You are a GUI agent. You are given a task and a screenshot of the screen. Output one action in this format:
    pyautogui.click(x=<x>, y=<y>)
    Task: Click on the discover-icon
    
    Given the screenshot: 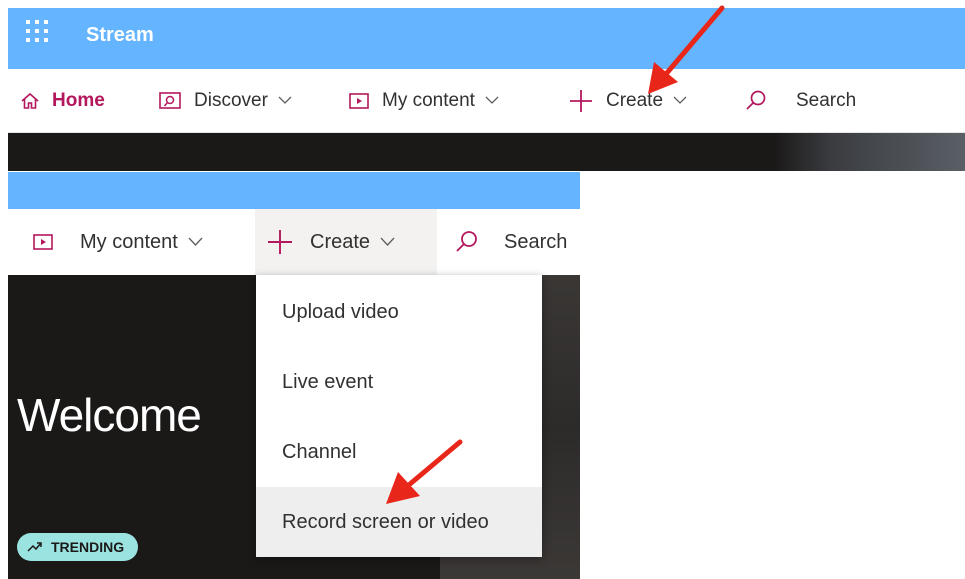 What is the action you would take?
    pyautogui.click(x=170, y=101)
    